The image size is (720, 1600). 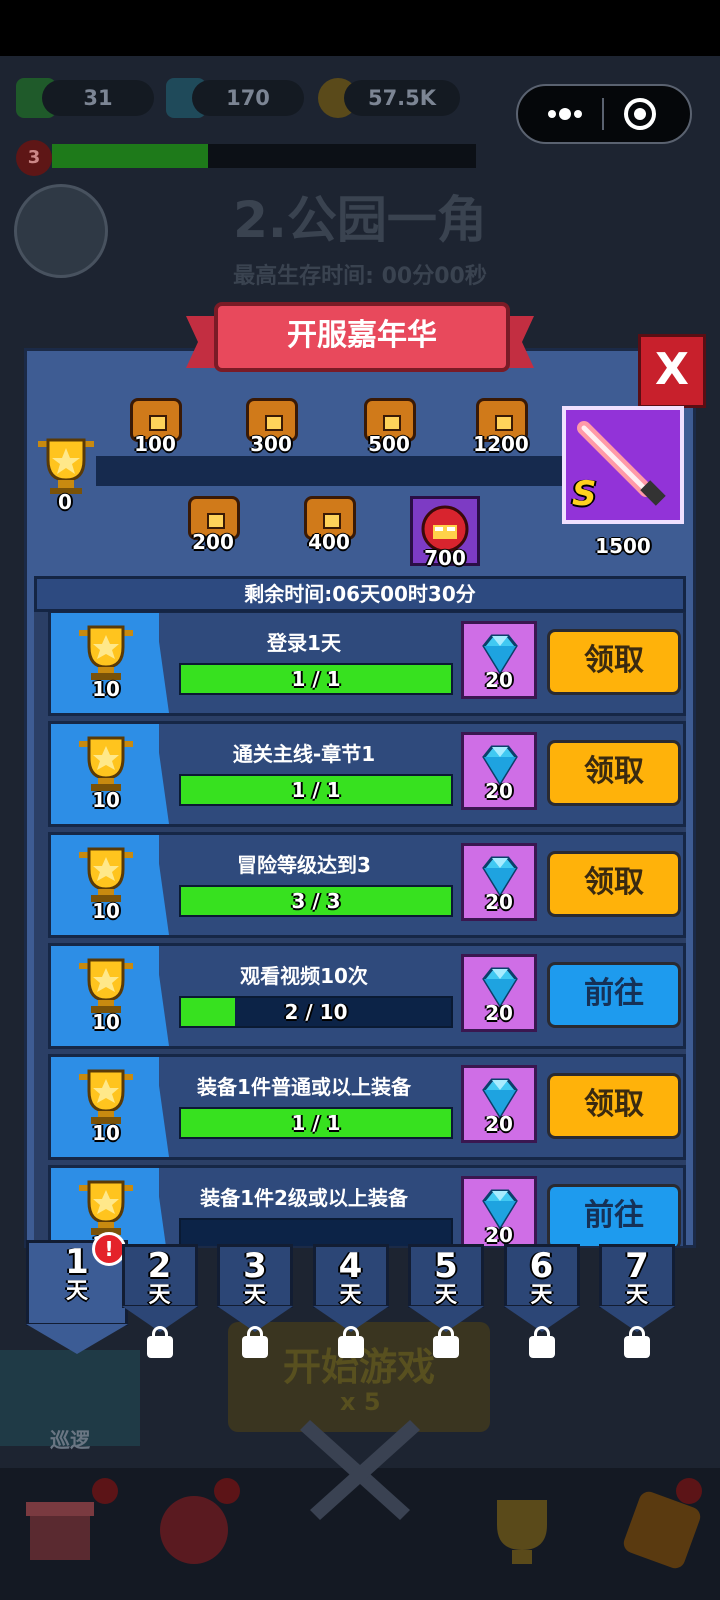 What do you see at coordinates (70, 1440) in the screenshot?
I see `patrol-label: 巡逻` at bounding box center [70, 1440].